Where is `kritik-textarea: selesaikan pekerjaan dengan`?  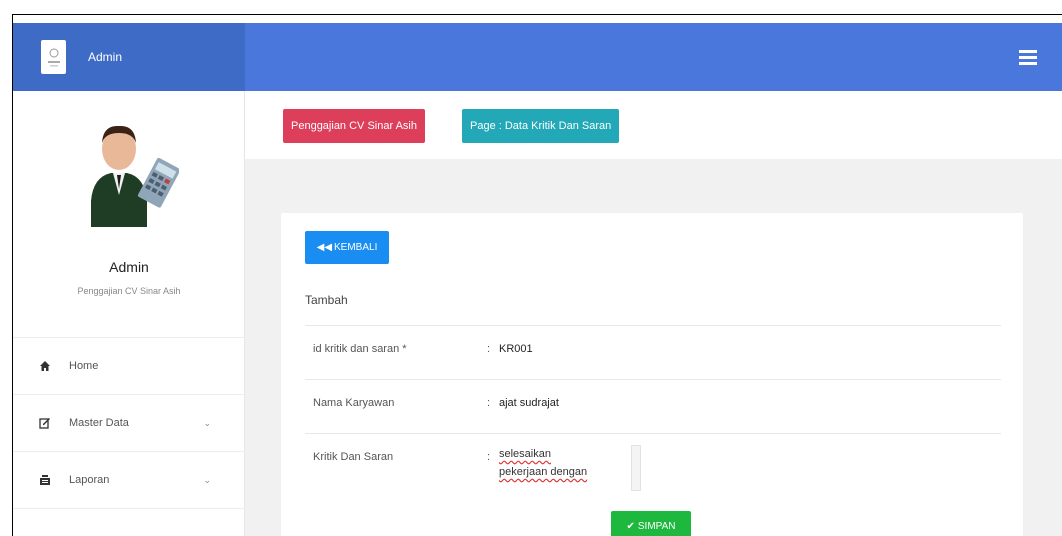
kritik-textarea: selesaikan pekerjaan dengan is located at coordinates (574, 468).